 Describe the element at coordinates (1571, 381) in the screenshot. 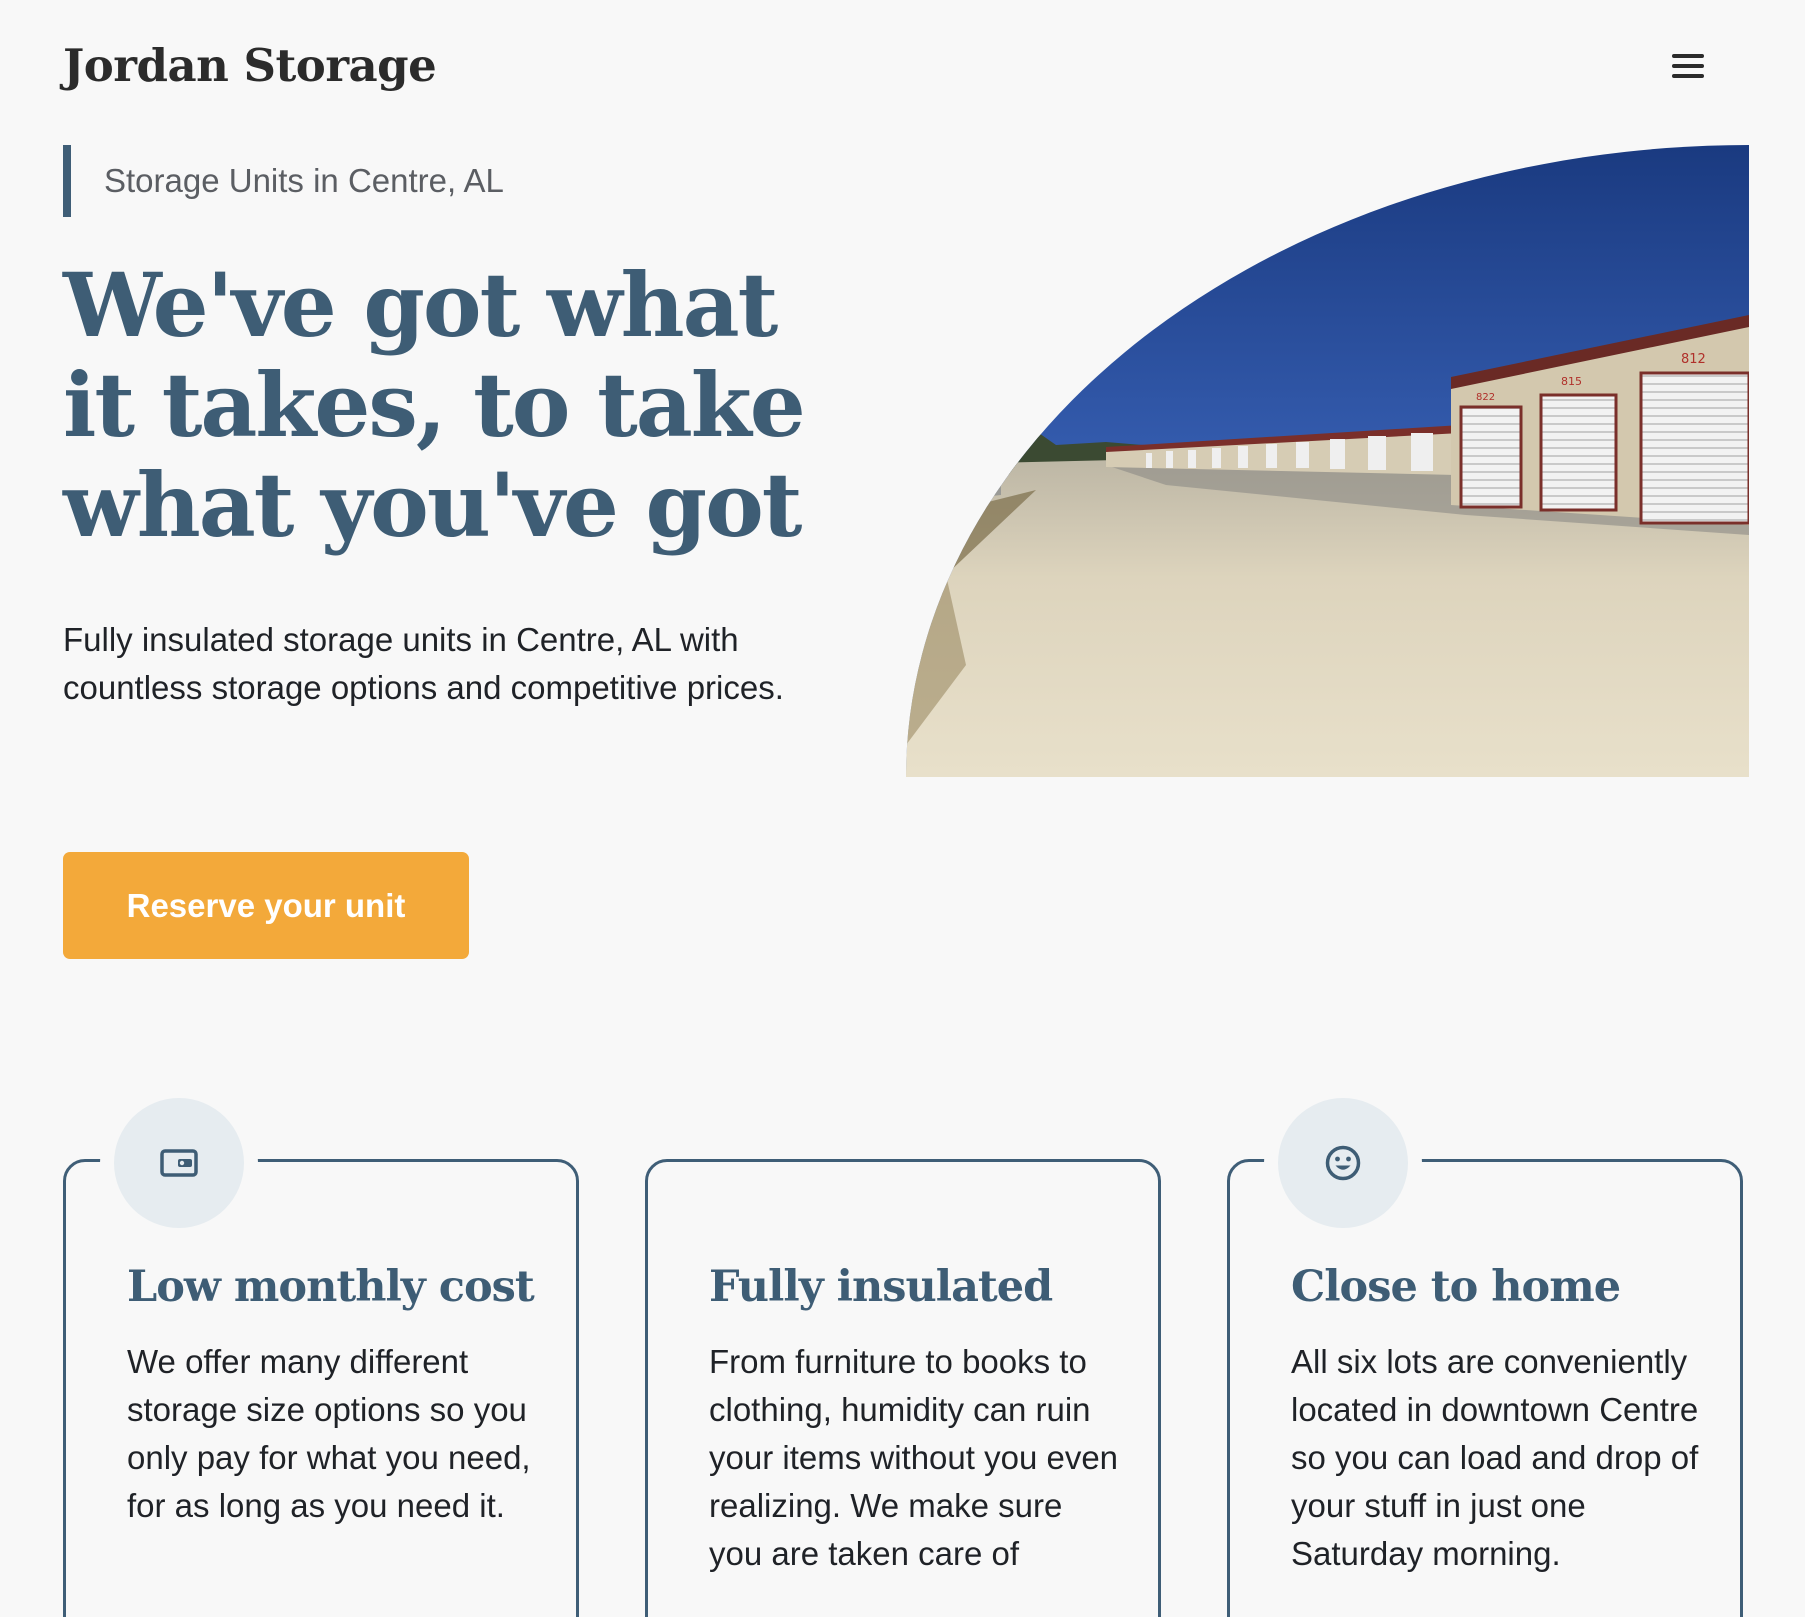

I see `unit-number-label: 815` at that location.